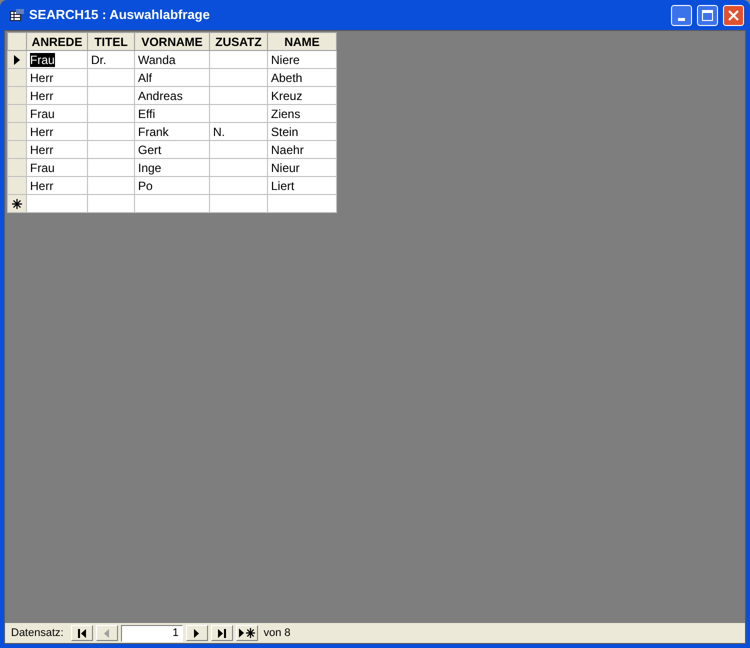  What do you see at coordinates (681, 19) in the screenshot?
I see `minimize-icon` at bounding box center [681, 19].